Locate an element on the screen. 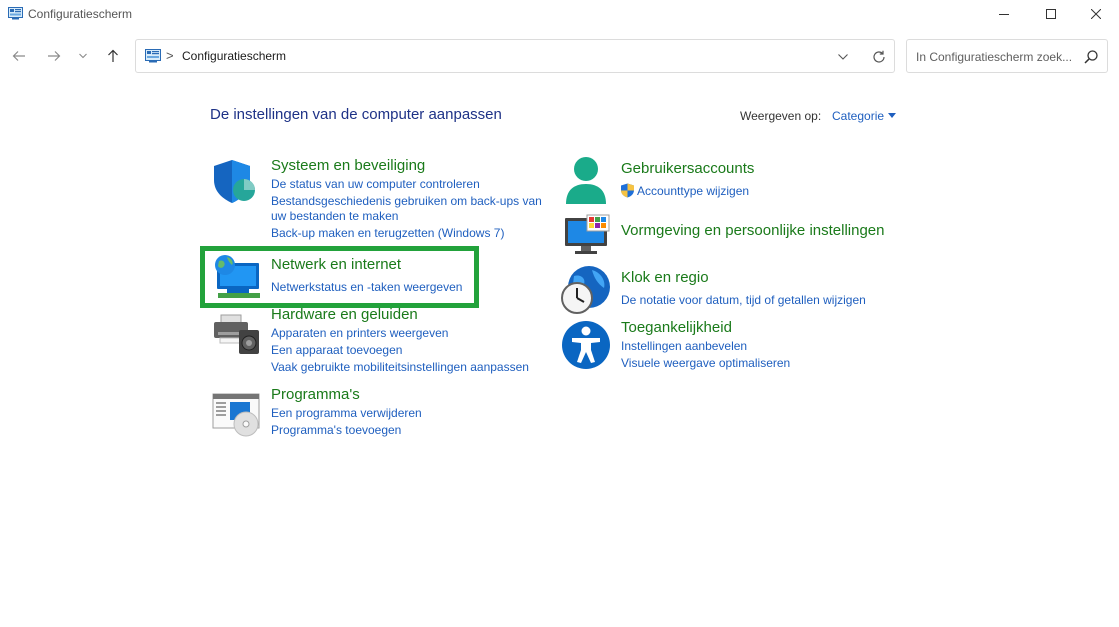 This screenshot has width=1119, height=627. maximize-button is located at coordinates (1051, 14).